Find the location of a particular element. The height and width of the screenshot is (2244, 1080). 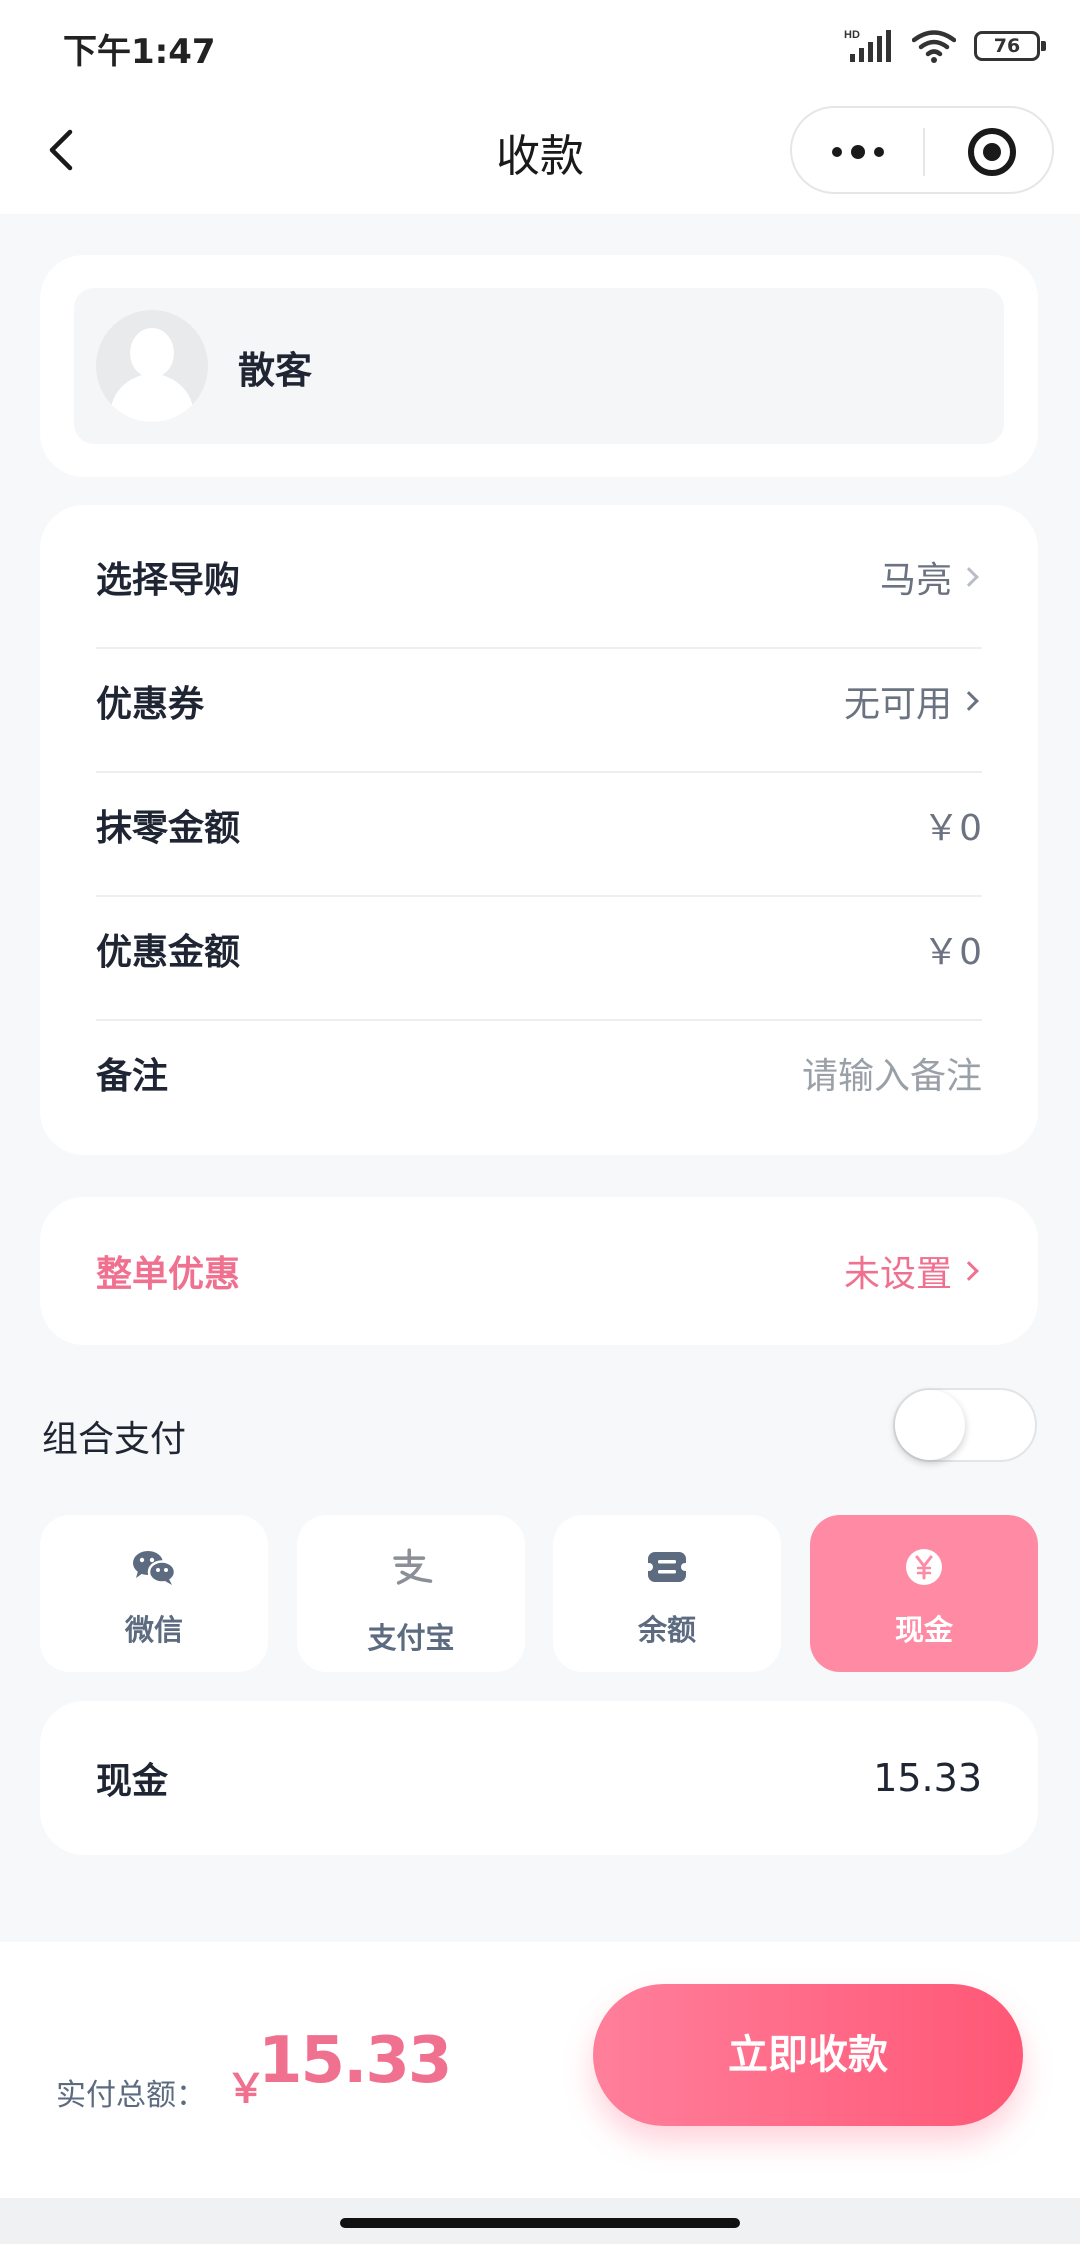

row-select-guide: 选择导购 马亮 is located at coordinates (539, 587).